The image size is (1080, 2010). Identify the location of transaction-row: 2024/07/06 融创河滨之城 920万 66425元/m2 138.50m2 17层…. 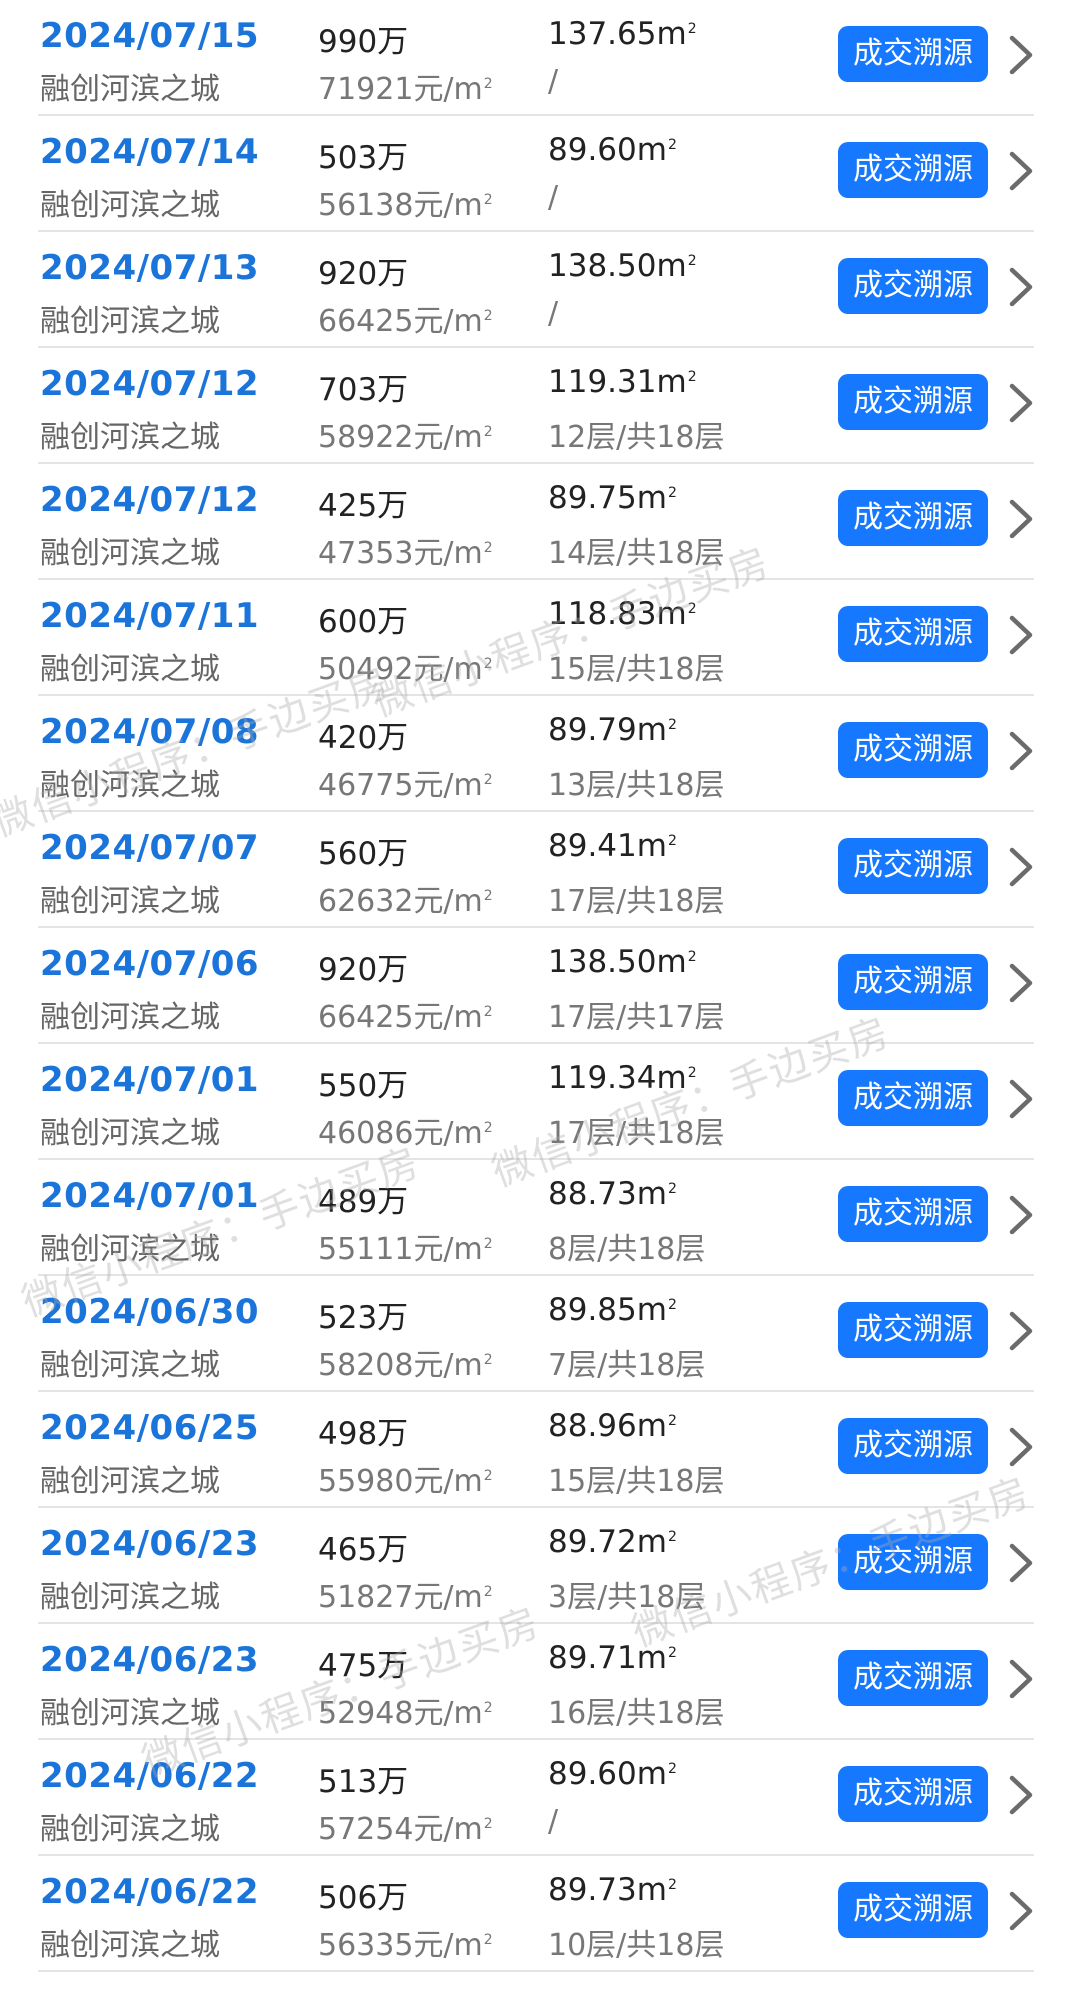
(536, 986).